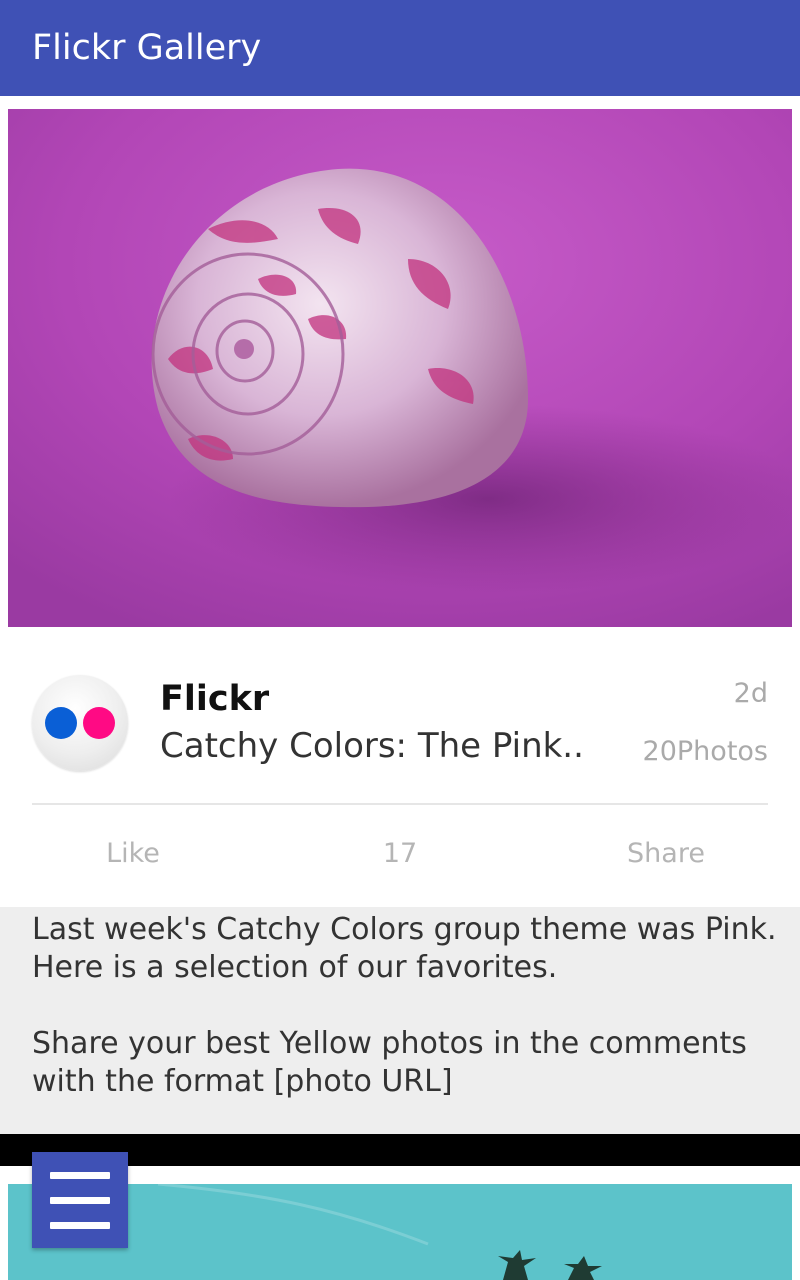 The width and height of the screenshot is (800, 1280). Describe the element at coordinates (400, 1006) in the screenshot. I see `description-gap` at that location.